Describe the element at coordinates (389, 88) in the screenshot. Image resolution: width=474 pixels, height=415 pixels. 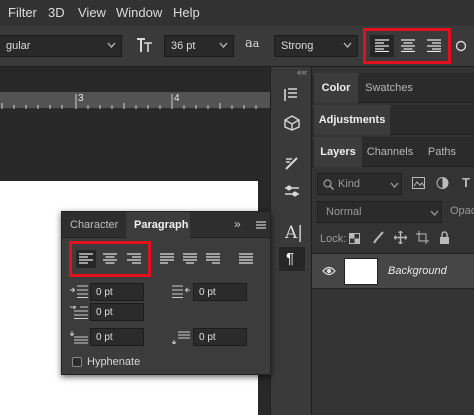
I see `tab-swatches: Swatches` at that location.